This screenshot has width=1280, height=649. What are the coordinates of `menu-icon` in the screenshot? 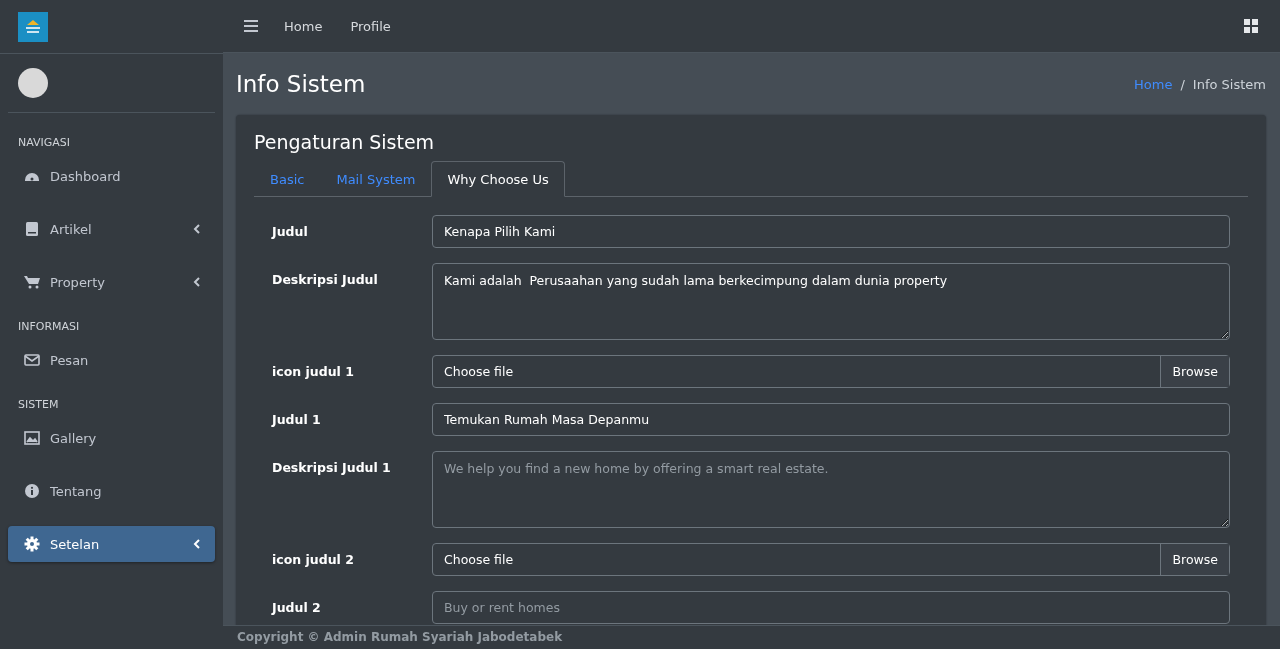 It's located at (251, 26).